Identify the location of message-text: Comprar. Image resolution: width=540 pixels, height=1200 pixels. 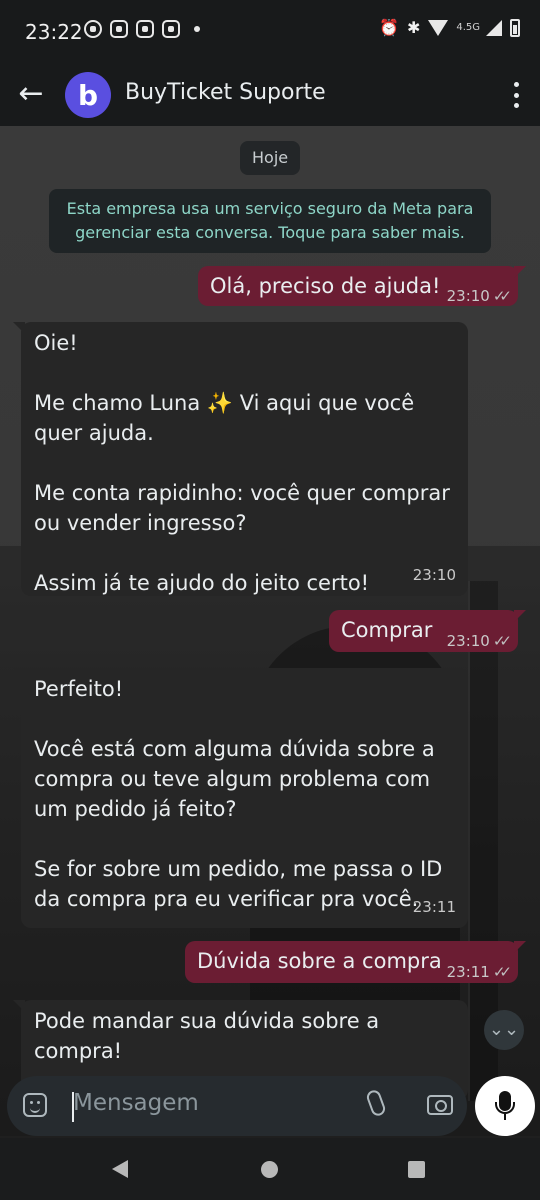
(387, 630).